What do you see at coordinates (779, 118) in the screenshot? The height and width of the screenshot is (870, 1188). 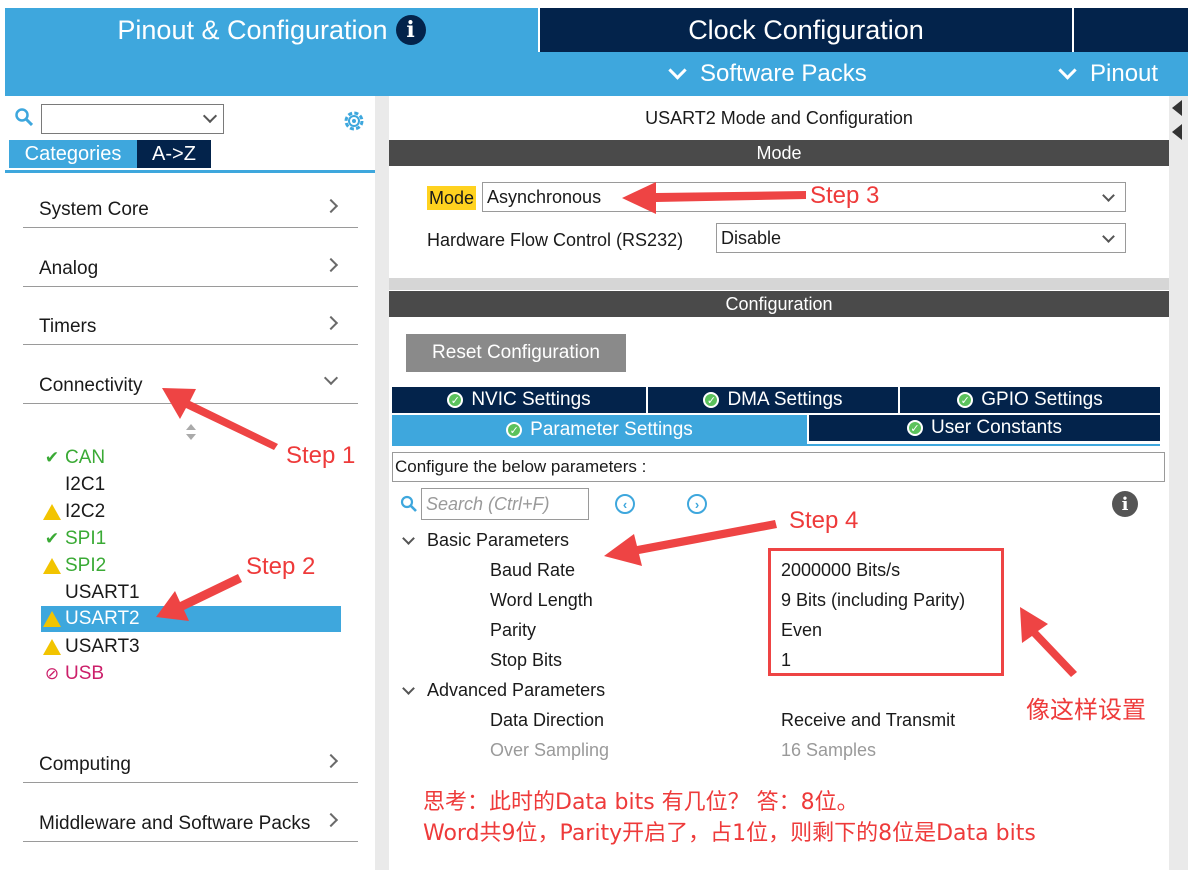 I see `panel-title: USART2 Mode and Configuration` at bounding box center [779, 118].